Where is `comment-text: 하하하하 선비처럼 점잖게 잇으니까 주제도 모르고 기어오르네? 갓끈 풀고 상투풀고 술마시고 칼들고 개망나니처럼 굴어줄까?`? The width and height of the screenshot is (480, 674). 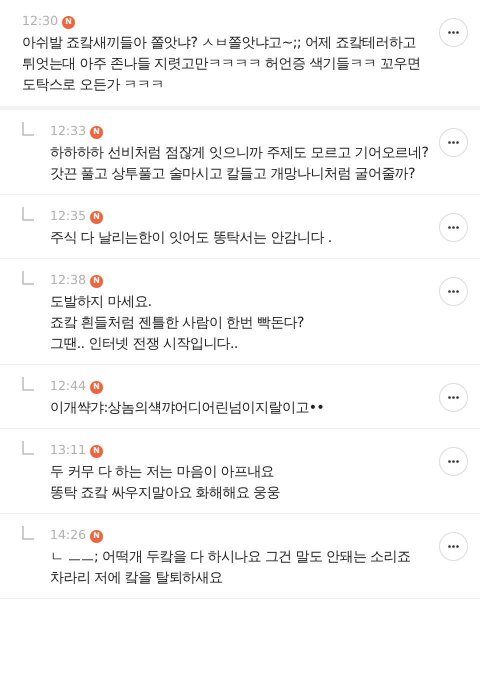
comment-text: 하하하하 선비처럼 점잖게 잇으니까 주제도 모르고 기어오르네? 갓끈 풀고 상투풀고 술마시고 칼들고 개망나니처럼 굴어줄까? is located at coordinates (239, 164).